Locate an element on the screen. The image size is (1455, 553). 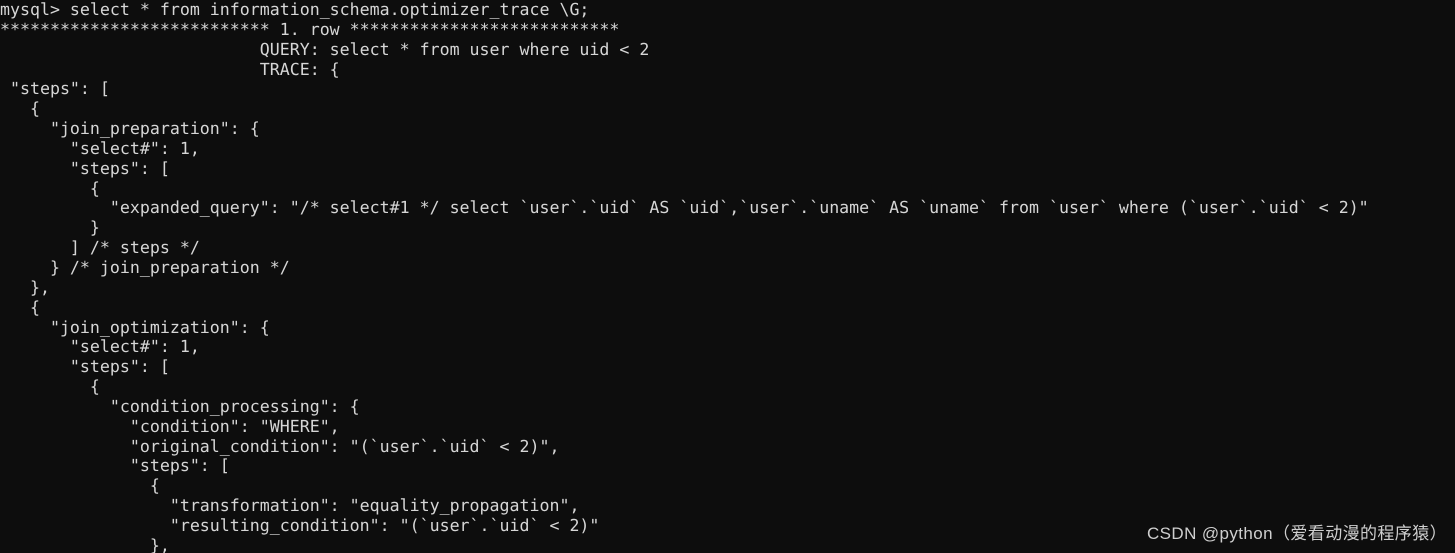
watermark-label: CSDN @python（爱看动漫的程序猿） is located at coordinates (1297, 533).